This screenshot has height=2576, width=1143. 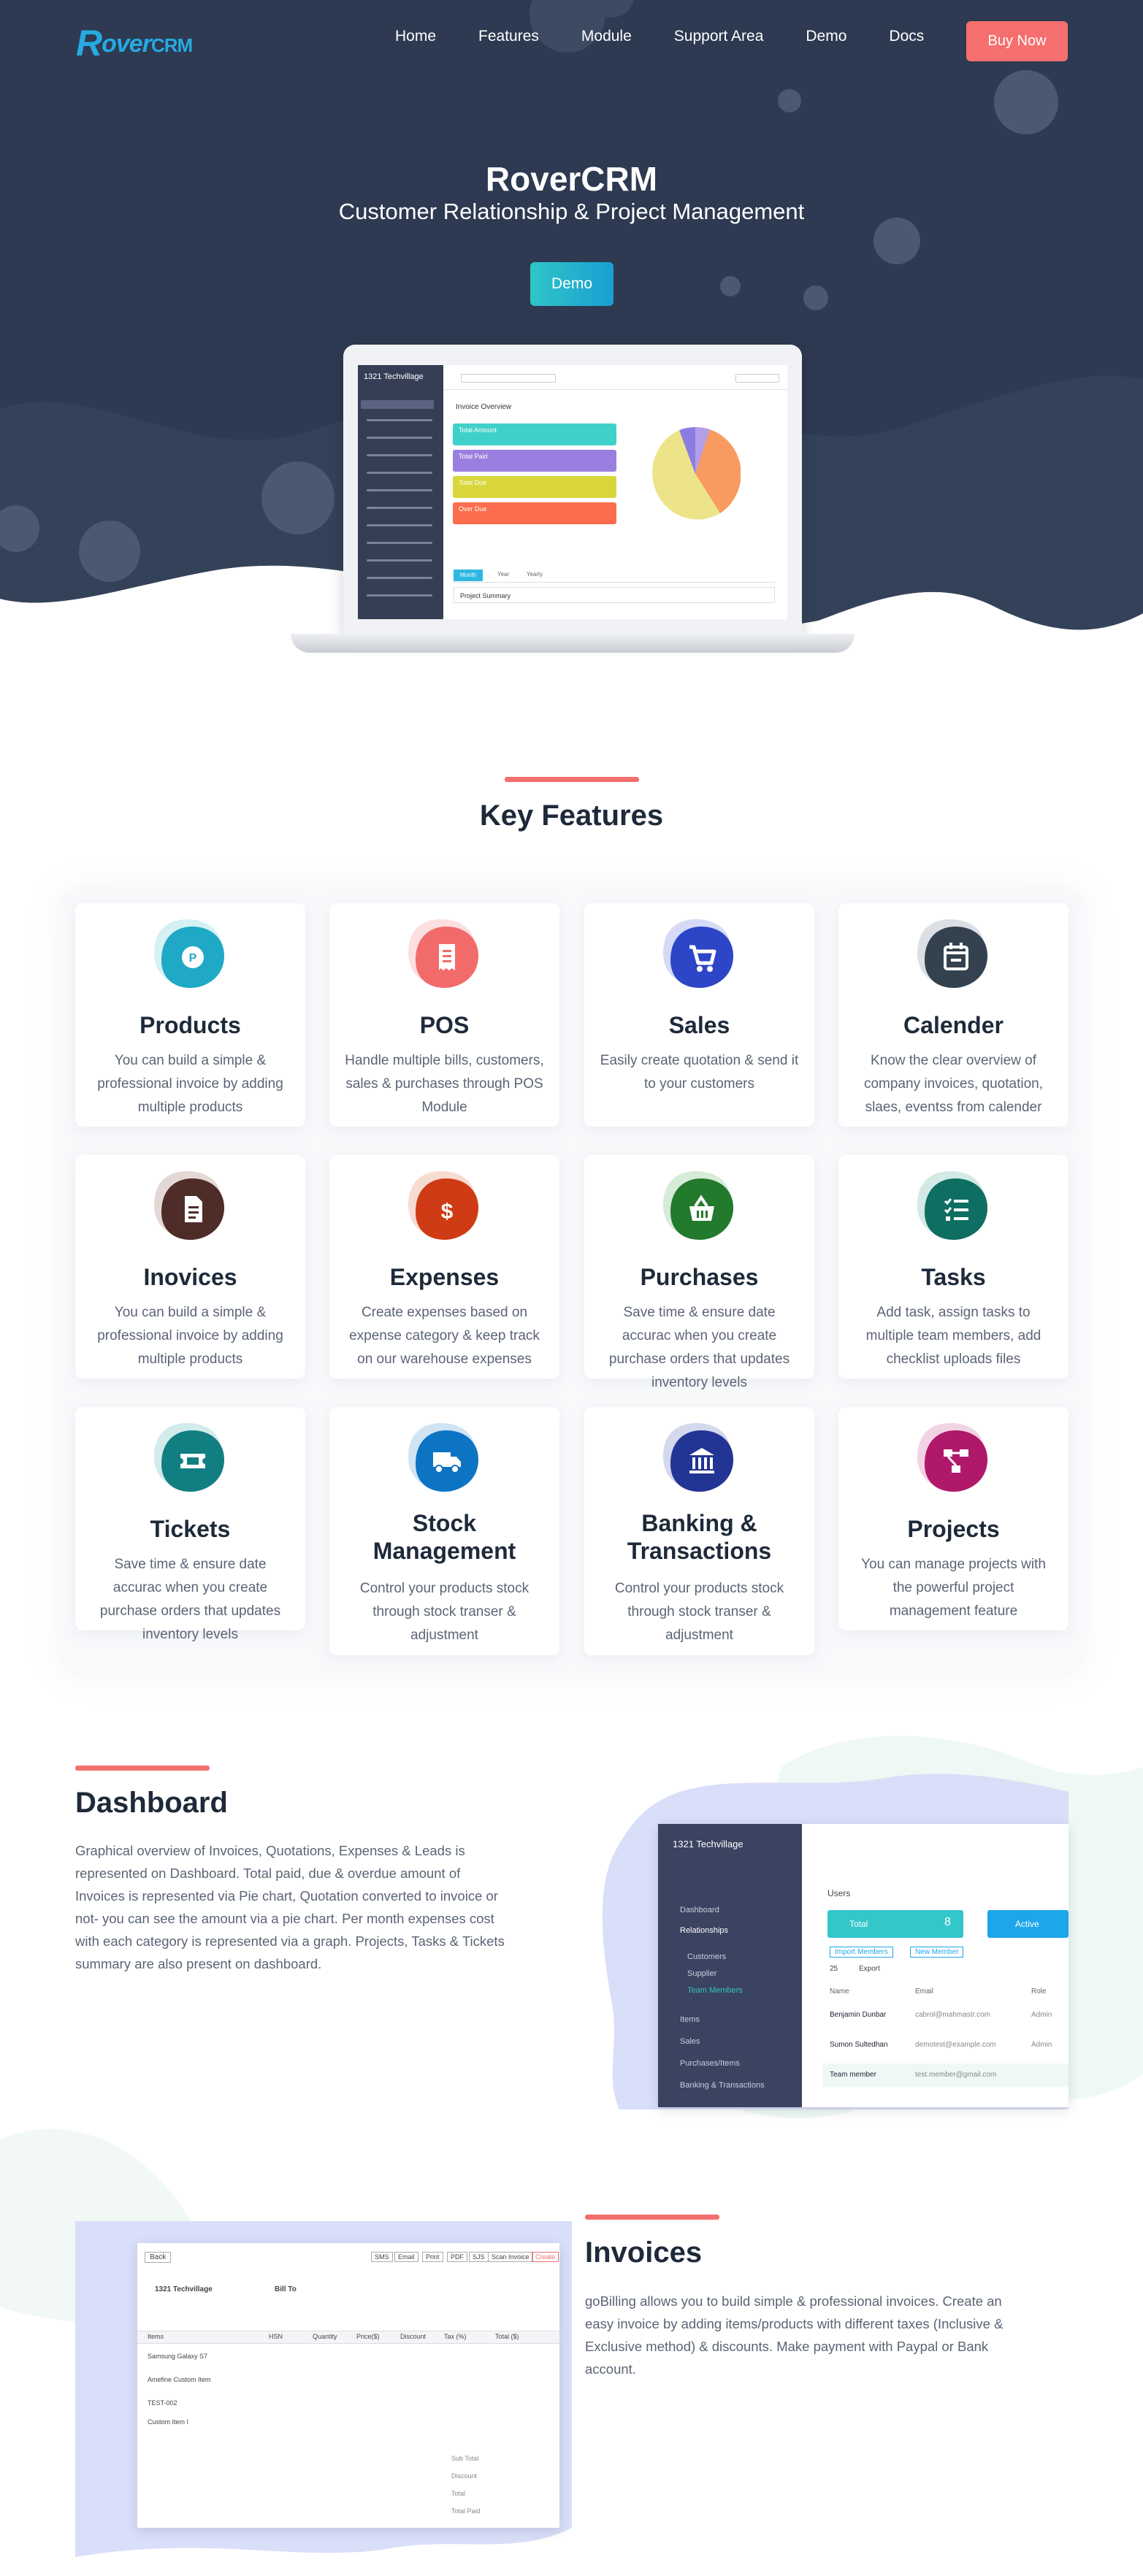 I want to click on back-button: Back, so click(x=158, y=2257).